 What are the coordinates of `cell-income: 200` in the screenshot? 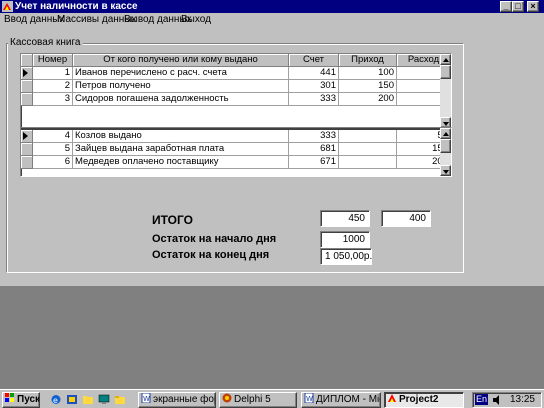 It's located at (368, 99).